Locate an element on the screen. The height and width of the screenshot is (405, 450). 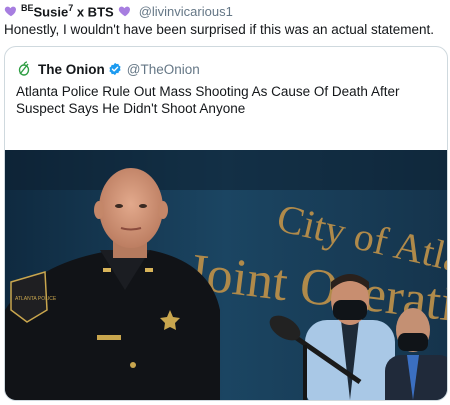
quoted-author-handle: @TheOnion is located at coordinates (163, 69).